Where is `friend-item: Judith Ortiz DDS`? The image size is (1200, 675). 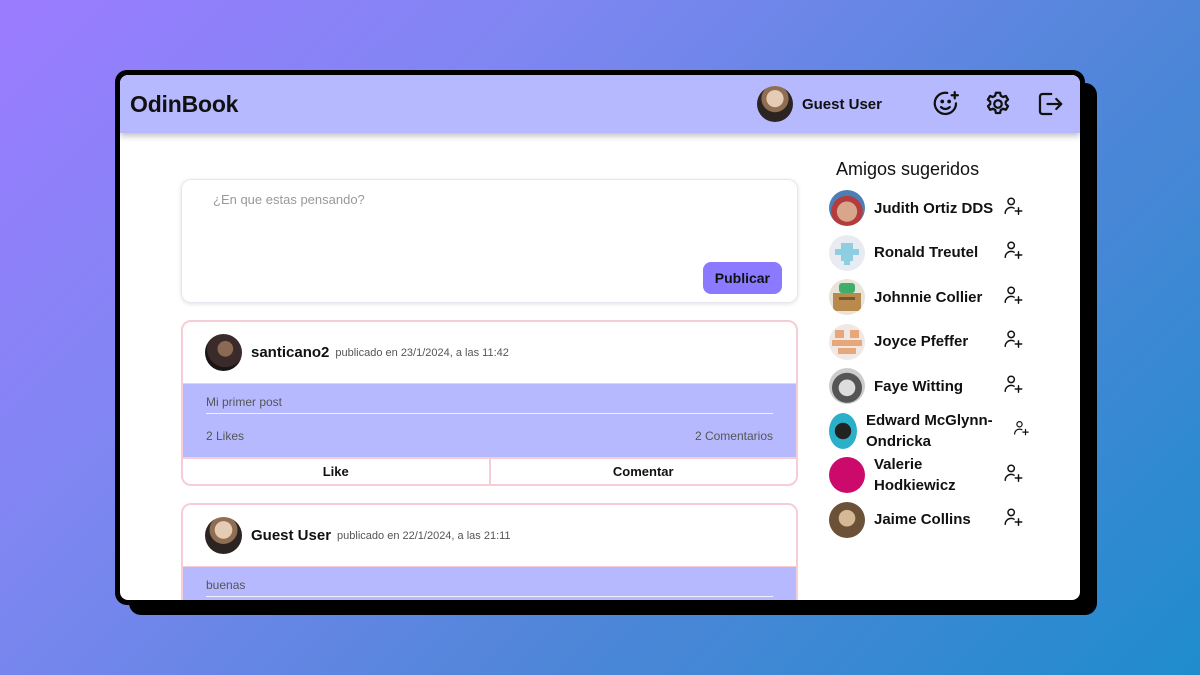
friend-item: Judith Ortiz DDS is located at coordinates (936, 208).